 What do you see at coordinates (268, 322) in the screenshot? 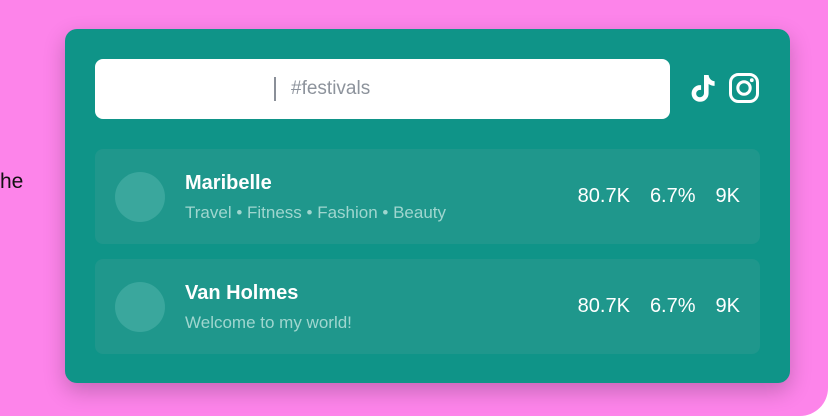
I see `creator-bio: Welcome to my world!` at bounding box center [268, 322].